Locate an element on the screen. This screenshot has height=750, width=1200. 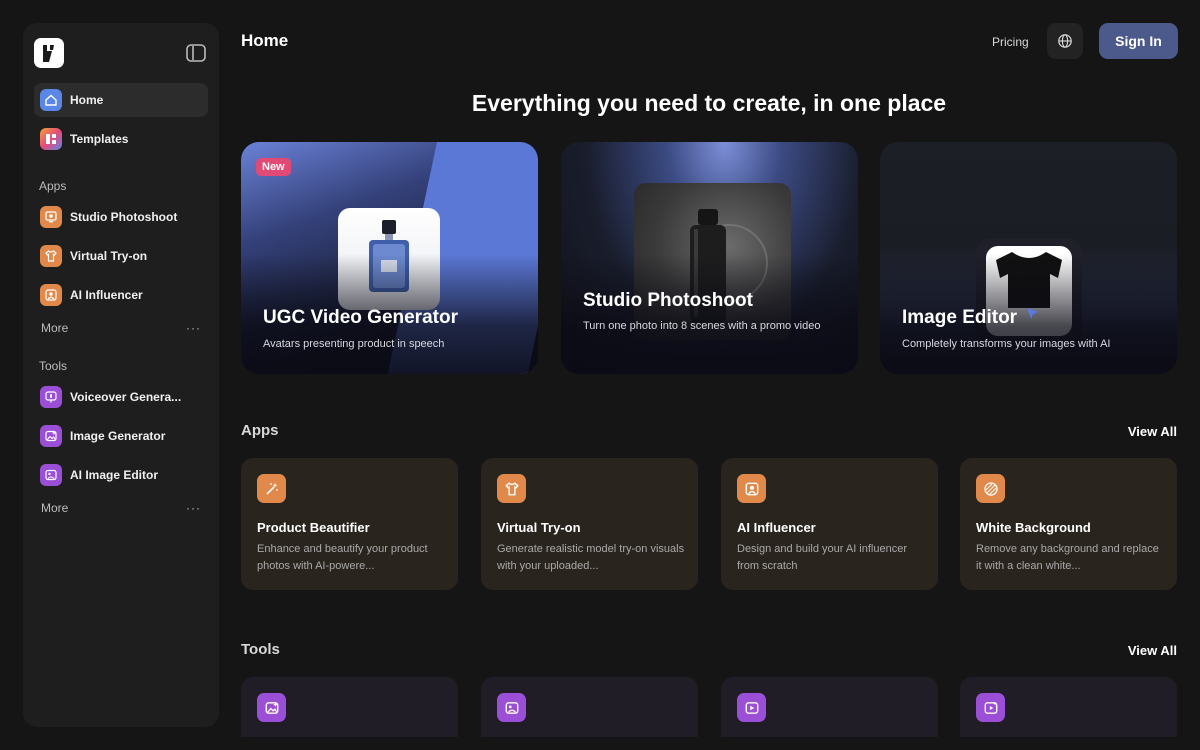
sidebar-item-studio-photoshoot: Studio Photoshoot is located at coordinates (121, 217).